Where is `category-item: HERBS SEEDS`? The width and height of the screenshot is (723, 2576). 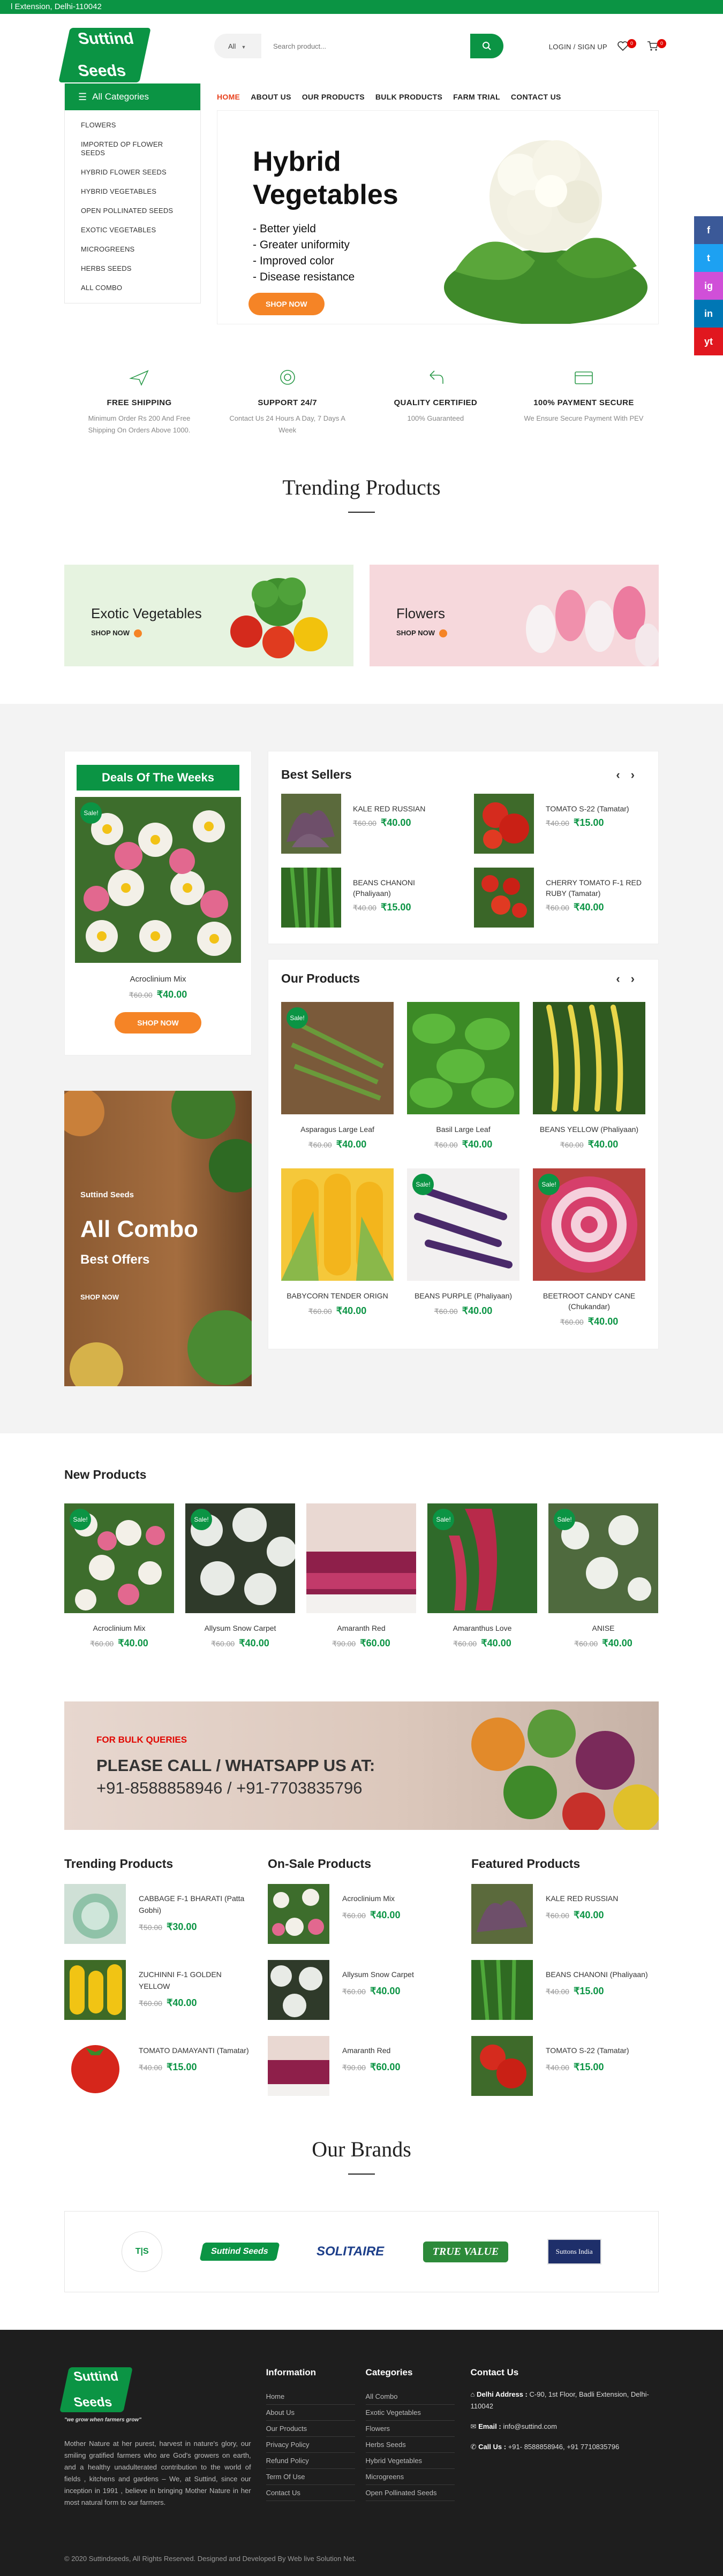
category-item: HERBS SEEDS is located at coordinates (132, 268).